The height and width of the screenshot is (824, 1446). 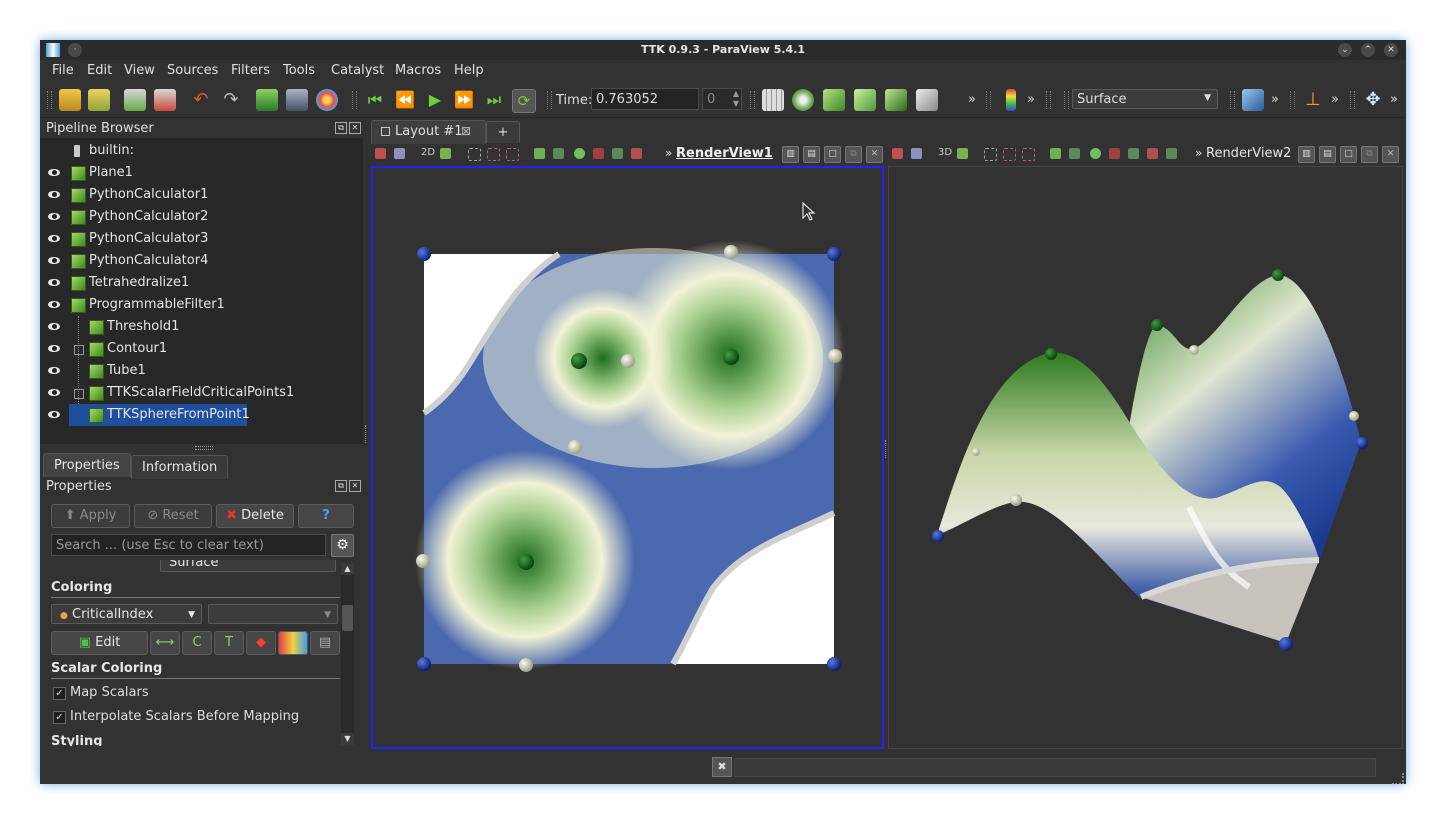 I want to click on color-legend-icon, so click(x=1011, y=100).